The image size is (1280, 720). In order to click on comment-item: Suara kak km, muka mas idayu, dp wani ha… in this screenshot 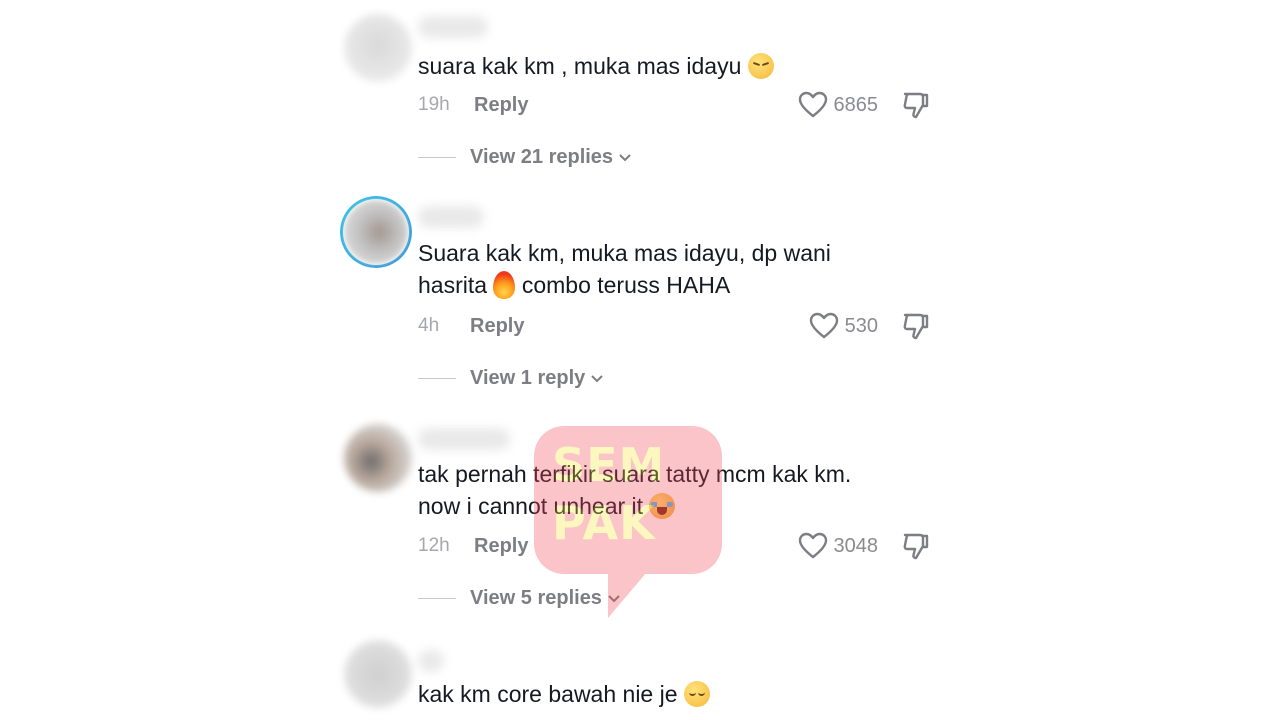, I will do `click(640, 298)`.